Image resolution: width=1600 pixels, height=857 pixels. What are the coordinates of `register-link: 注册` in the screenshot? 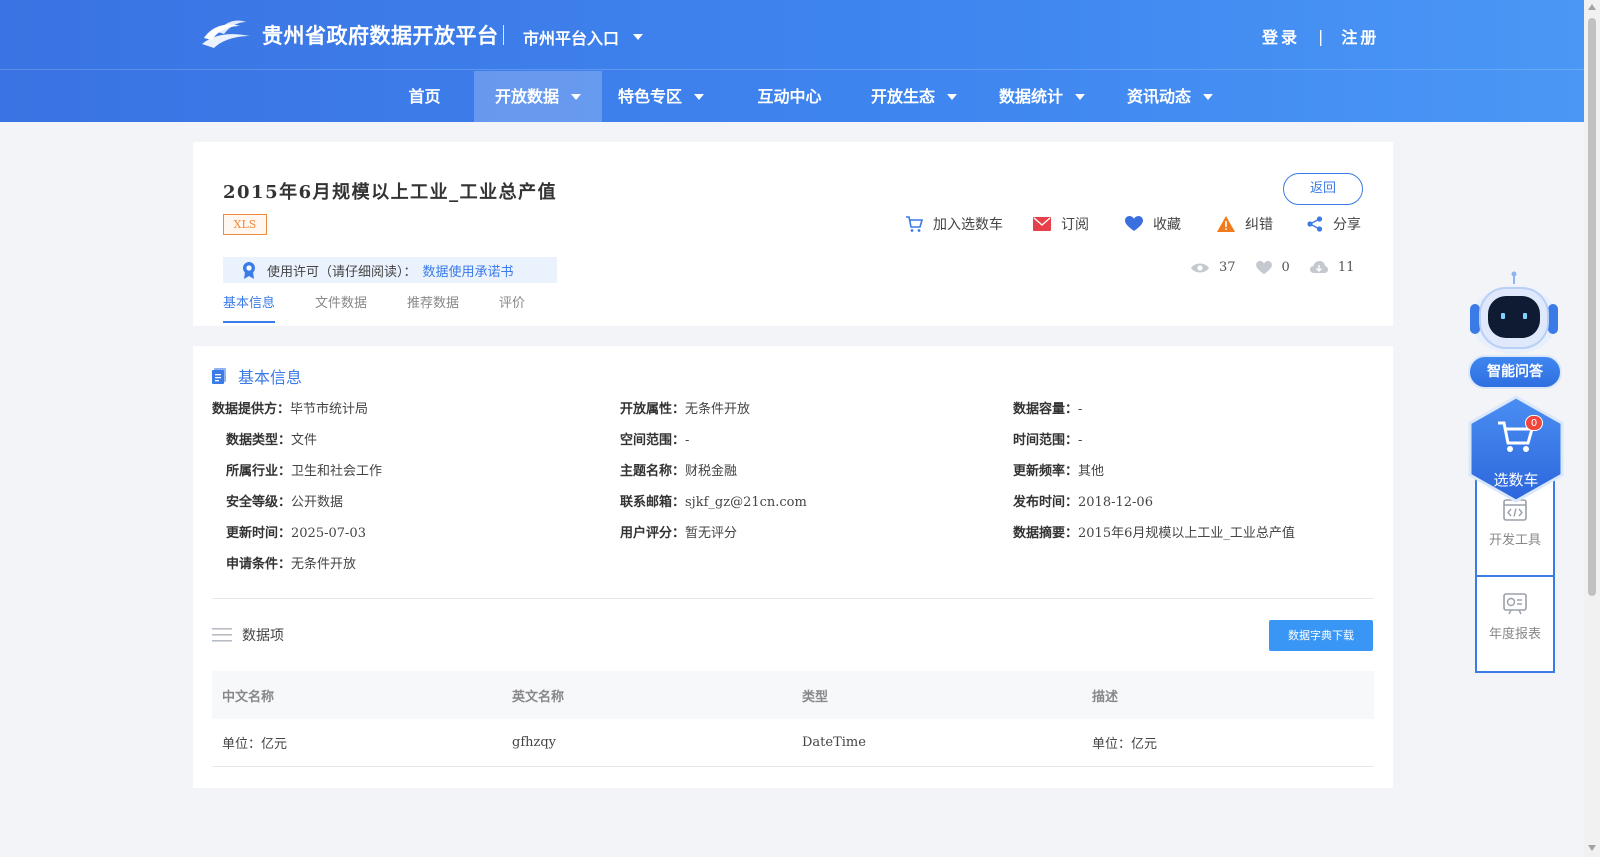 It's located at (1360, 36).